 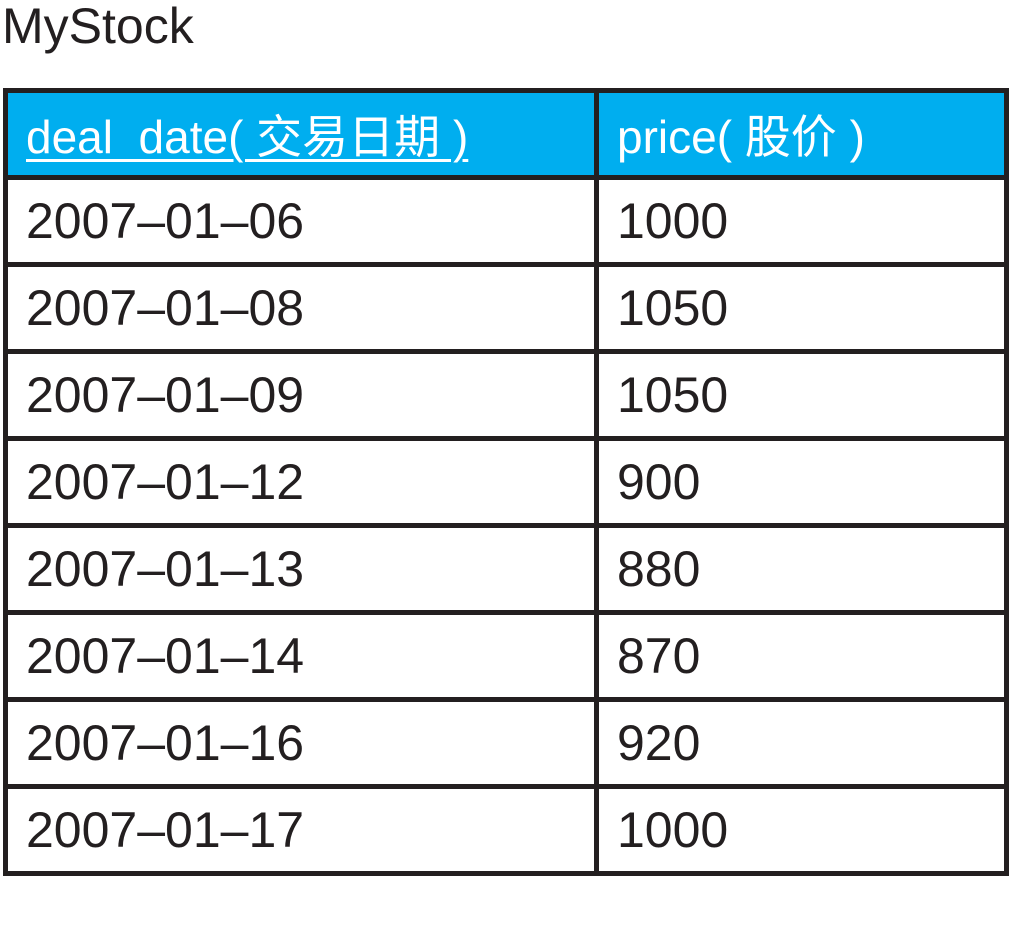 I want to click on table-row: 2007–01–16 920, so click(x=506, y=743).